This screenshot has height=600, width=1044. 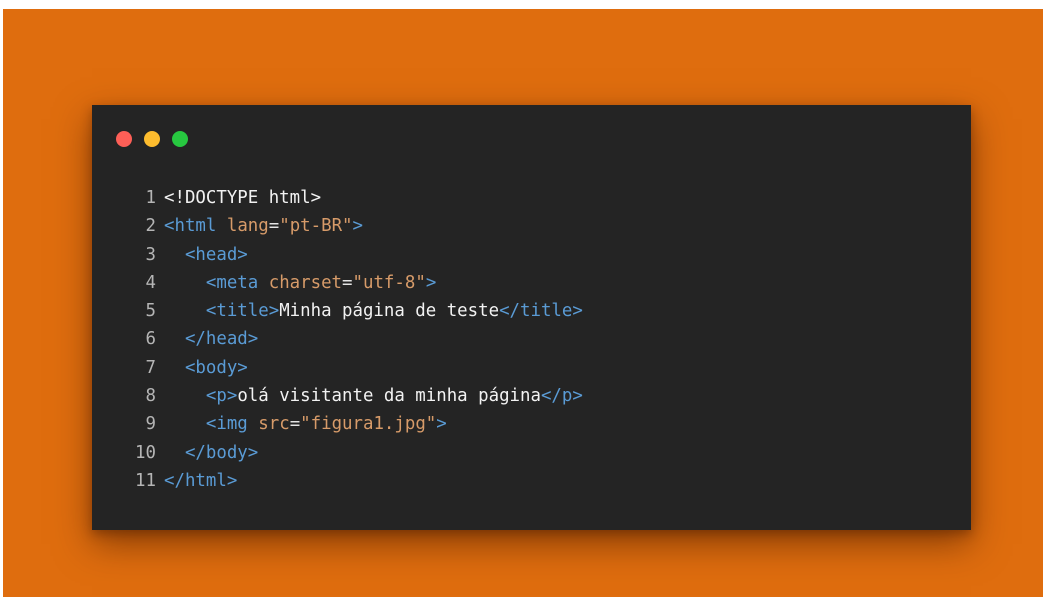 What do you see at coordinates (561, 396) in the screenshot?
I see `code-token-tag: </p>` at bounding box center [561, 396].